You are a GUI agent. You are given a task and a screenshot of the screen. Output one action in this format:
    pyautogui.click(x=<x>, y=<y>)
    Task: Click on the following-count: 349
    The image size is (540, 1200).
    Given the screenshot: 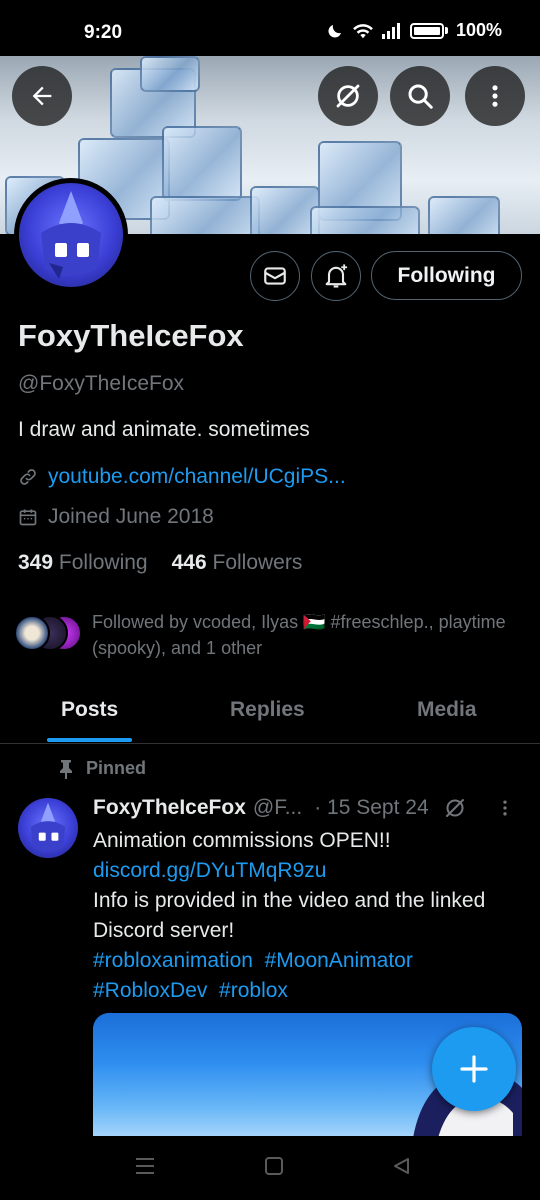 What is the action you would take?
    pyautogui.click(x=36, y=562)
    